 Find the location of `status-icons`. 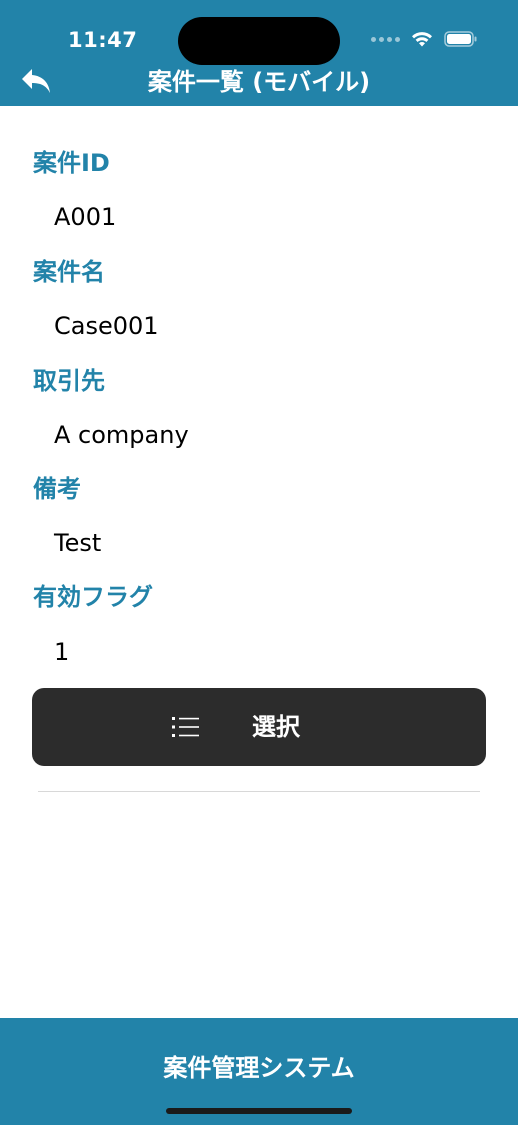

status-icons is located at coordinates (424, 39).